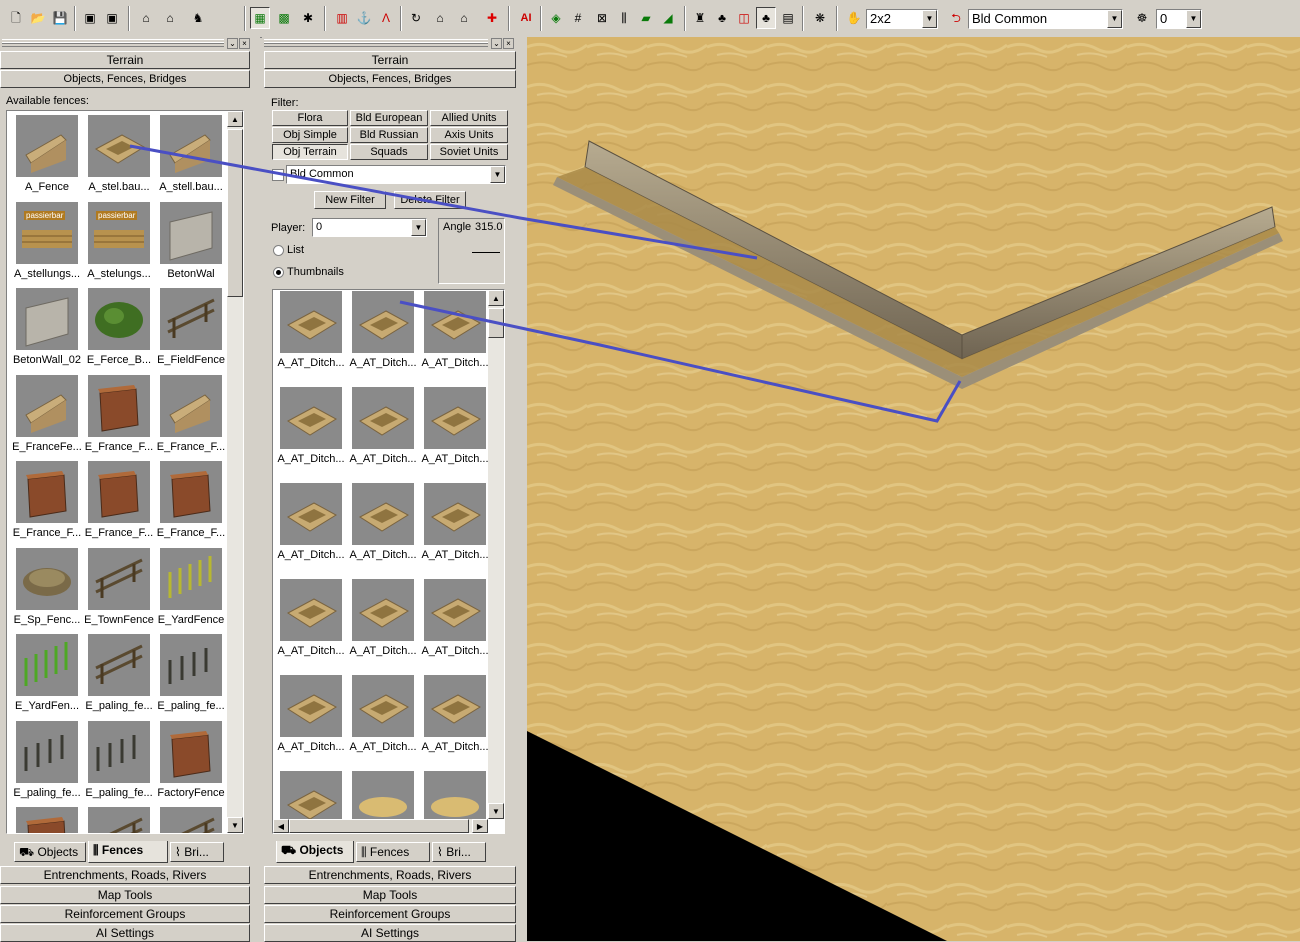 Image resolution: width=1300 pixels, height=942 pixels. What do you see at coordinates (390, 79) in the screenshot?
I see `objects-header: Objects, Fences, Bridges` at bounding box center [390, 79].